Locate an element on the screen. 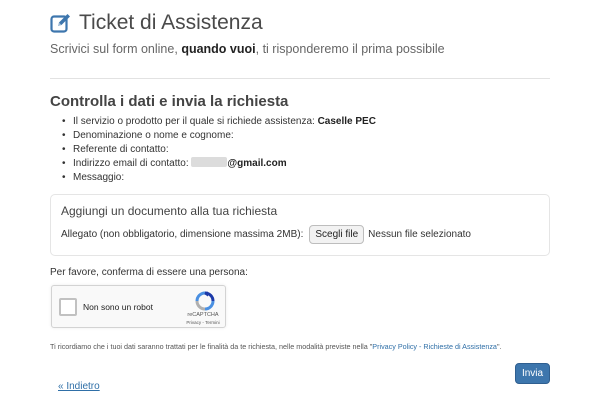 This screenshot has width=610, height=395. summary-item-email: Indirizzo email di contatto: @gmail.com is located at coordinates (218, 164).